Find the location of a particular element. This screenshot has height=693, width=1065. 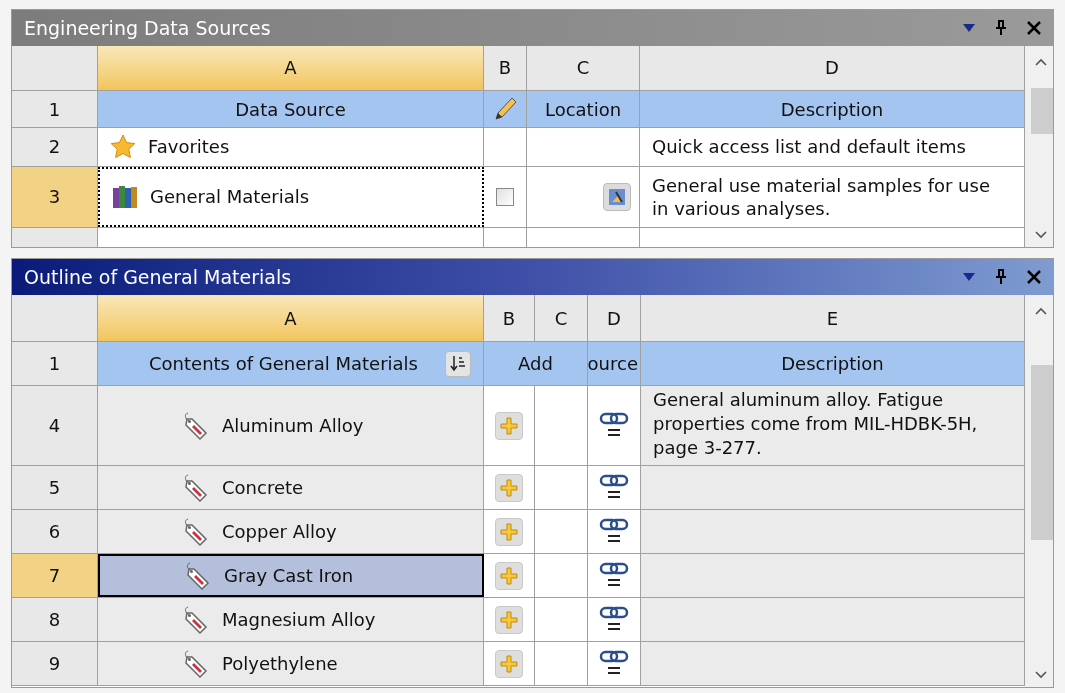

material-name: Magnesium Alloy is located at coordinates (299, 620).